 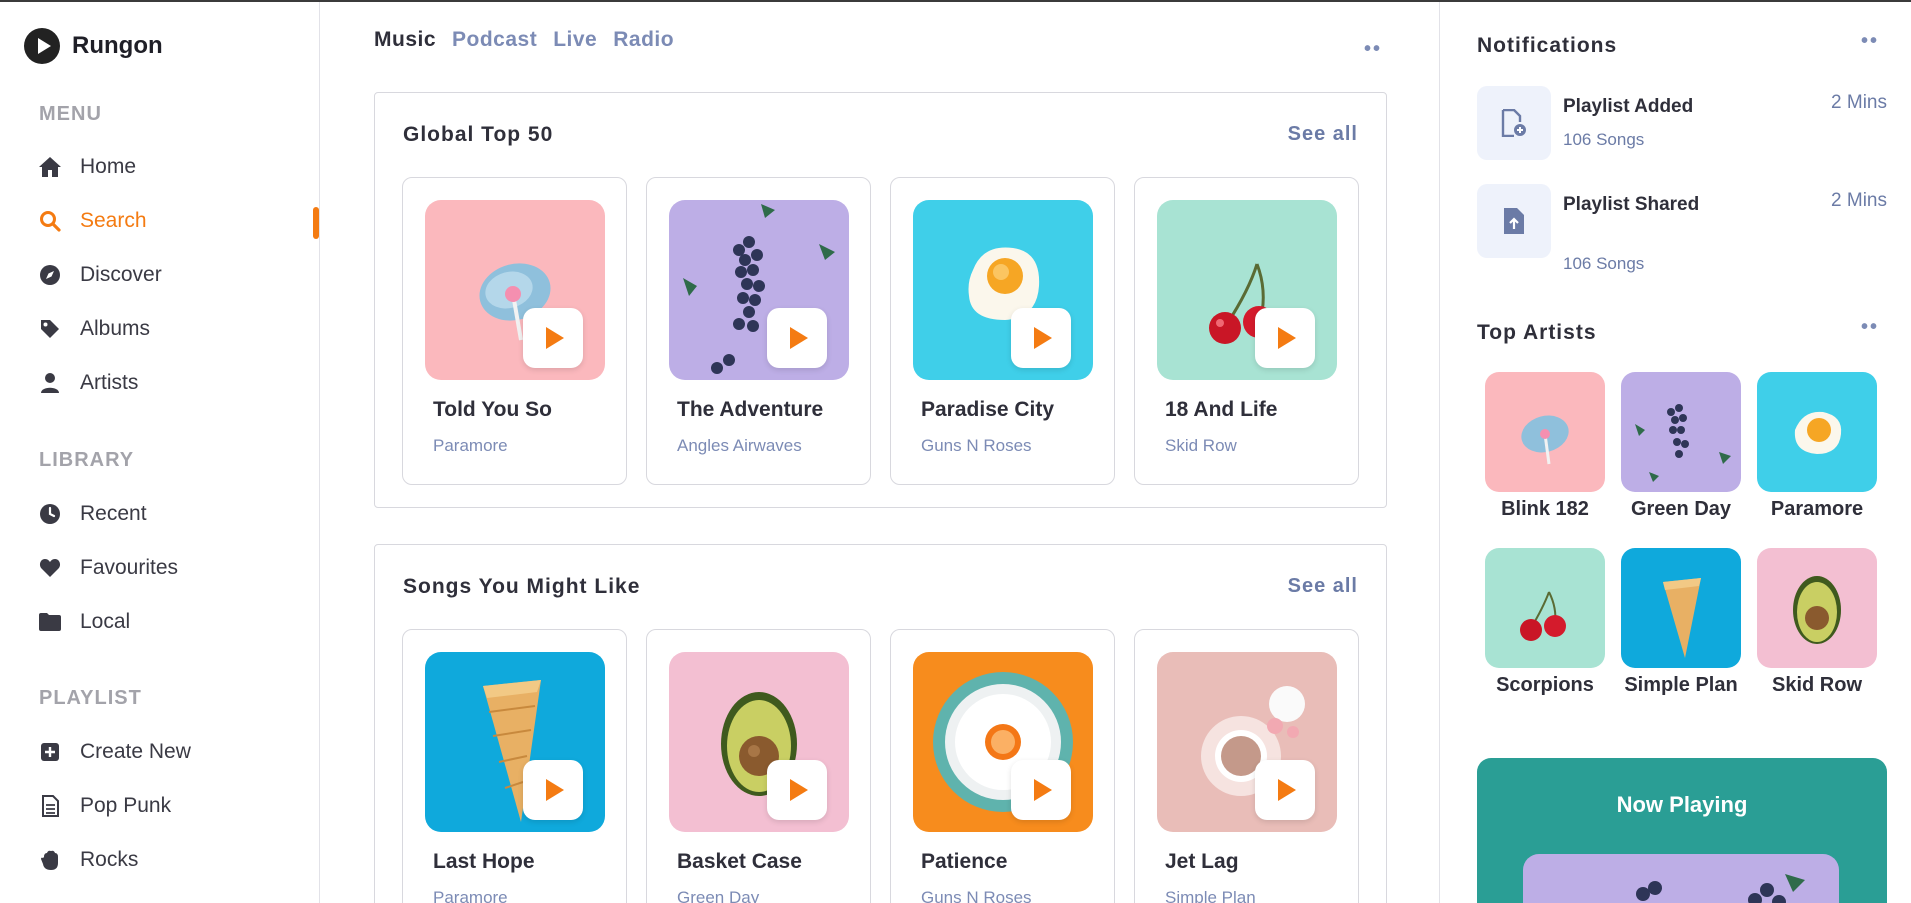 What do you see at coordinates (484, 861) in the screenshot?
I see `song-title: Last Hope` at bounding box center [484, 861].